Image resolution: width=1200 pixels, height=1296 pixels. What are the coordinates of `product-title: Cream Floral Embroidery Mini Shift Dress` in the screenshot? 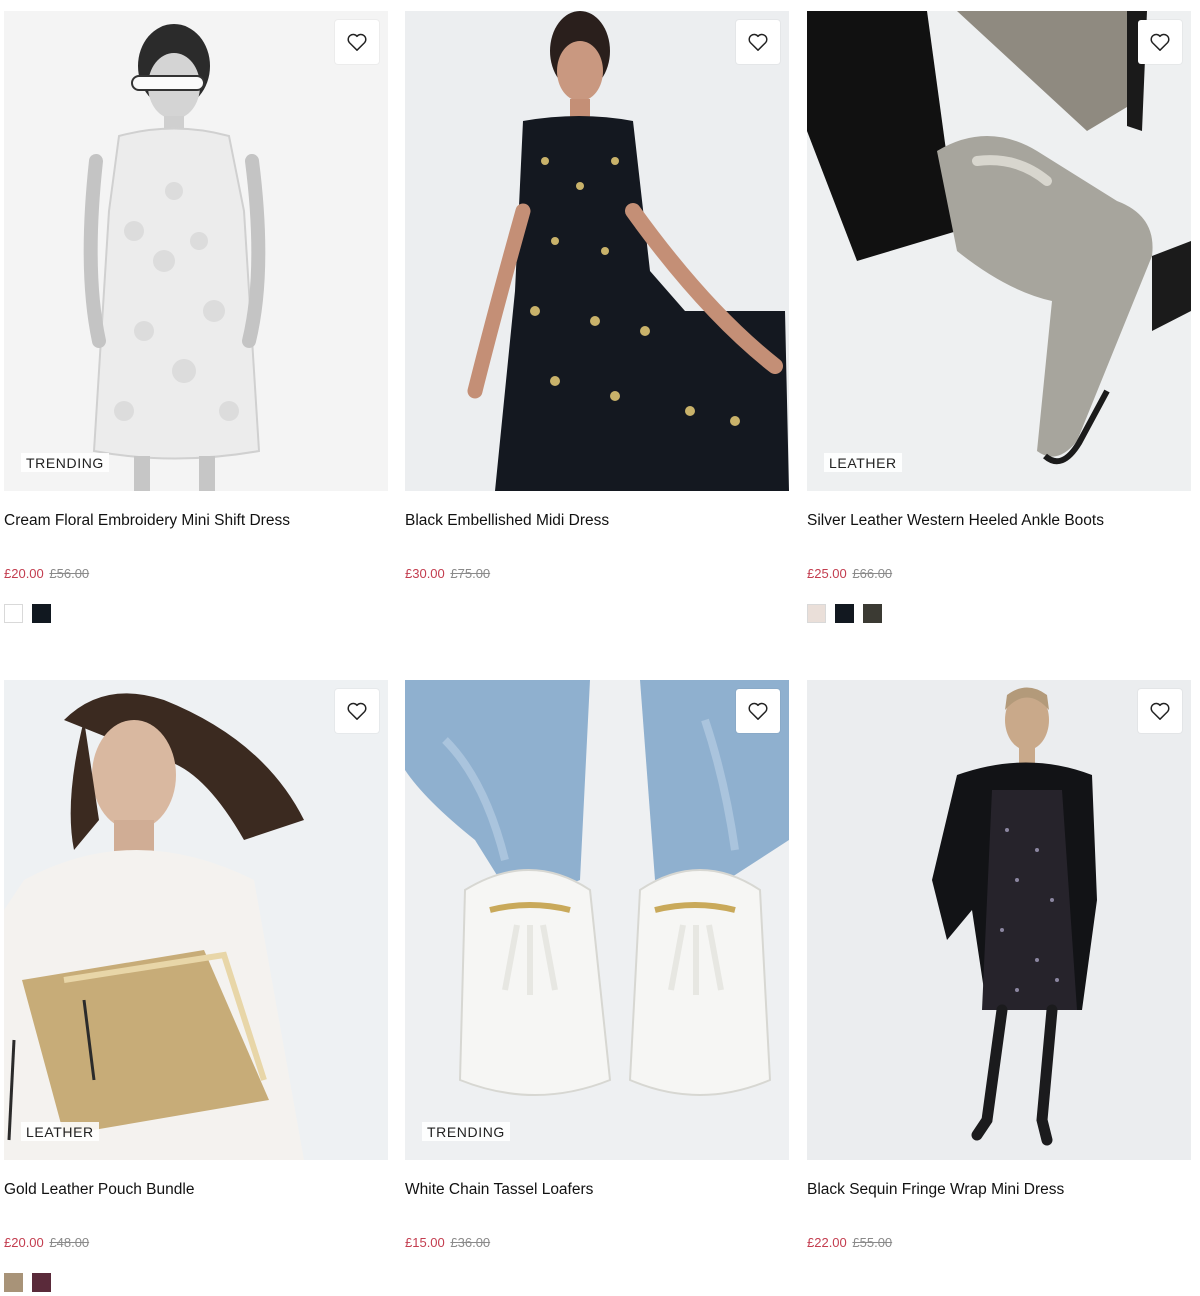 It's located at (196, 522).